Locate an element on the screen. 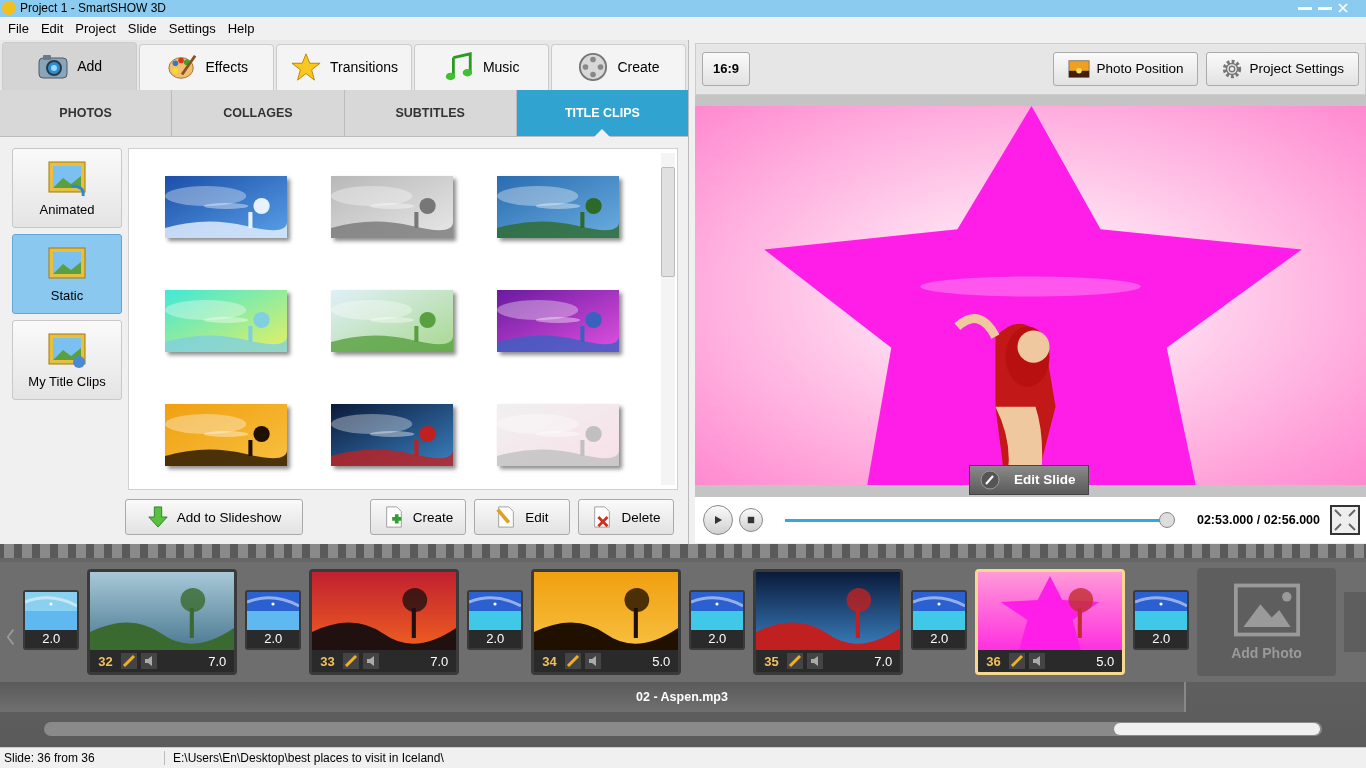 Image resolution: width=1366 pixels, height=768 pixels. gear-icon is located at coordinates (1232, 68).